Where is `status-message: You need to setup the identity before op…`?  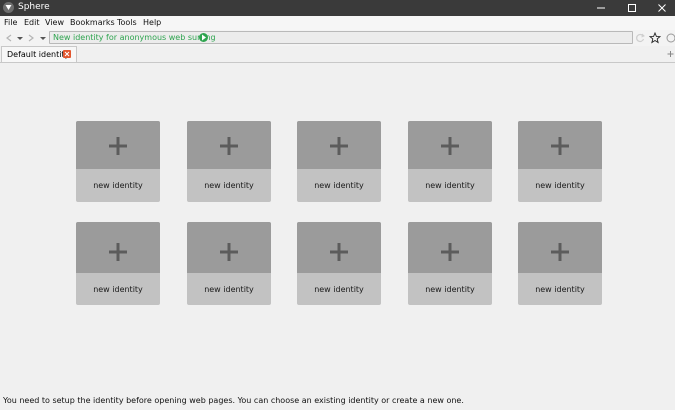
status-message: You need to setup the identity before op… is located at coordinates (233, 400).